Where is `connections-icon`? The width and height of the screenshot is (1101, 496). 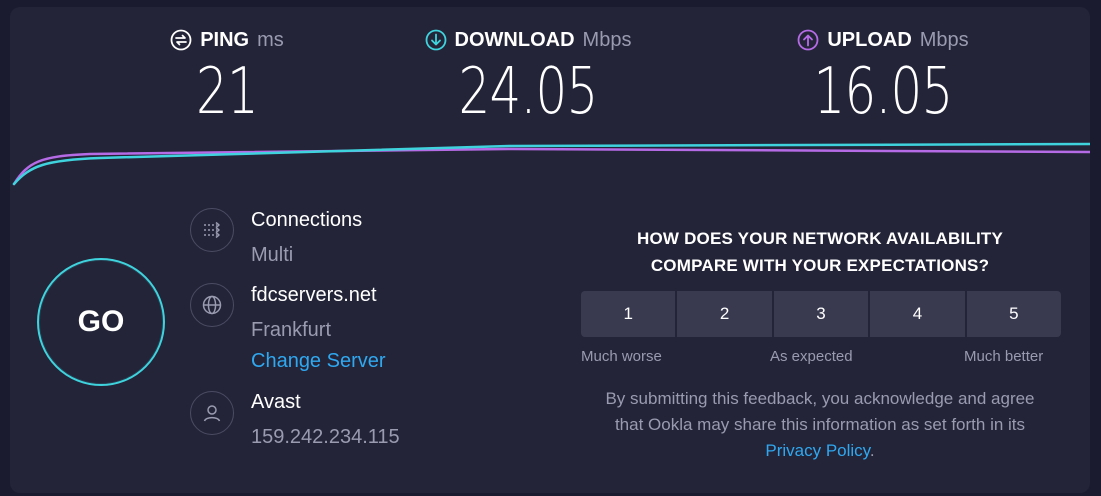
connections-icon is located at coordinates (212, 230).